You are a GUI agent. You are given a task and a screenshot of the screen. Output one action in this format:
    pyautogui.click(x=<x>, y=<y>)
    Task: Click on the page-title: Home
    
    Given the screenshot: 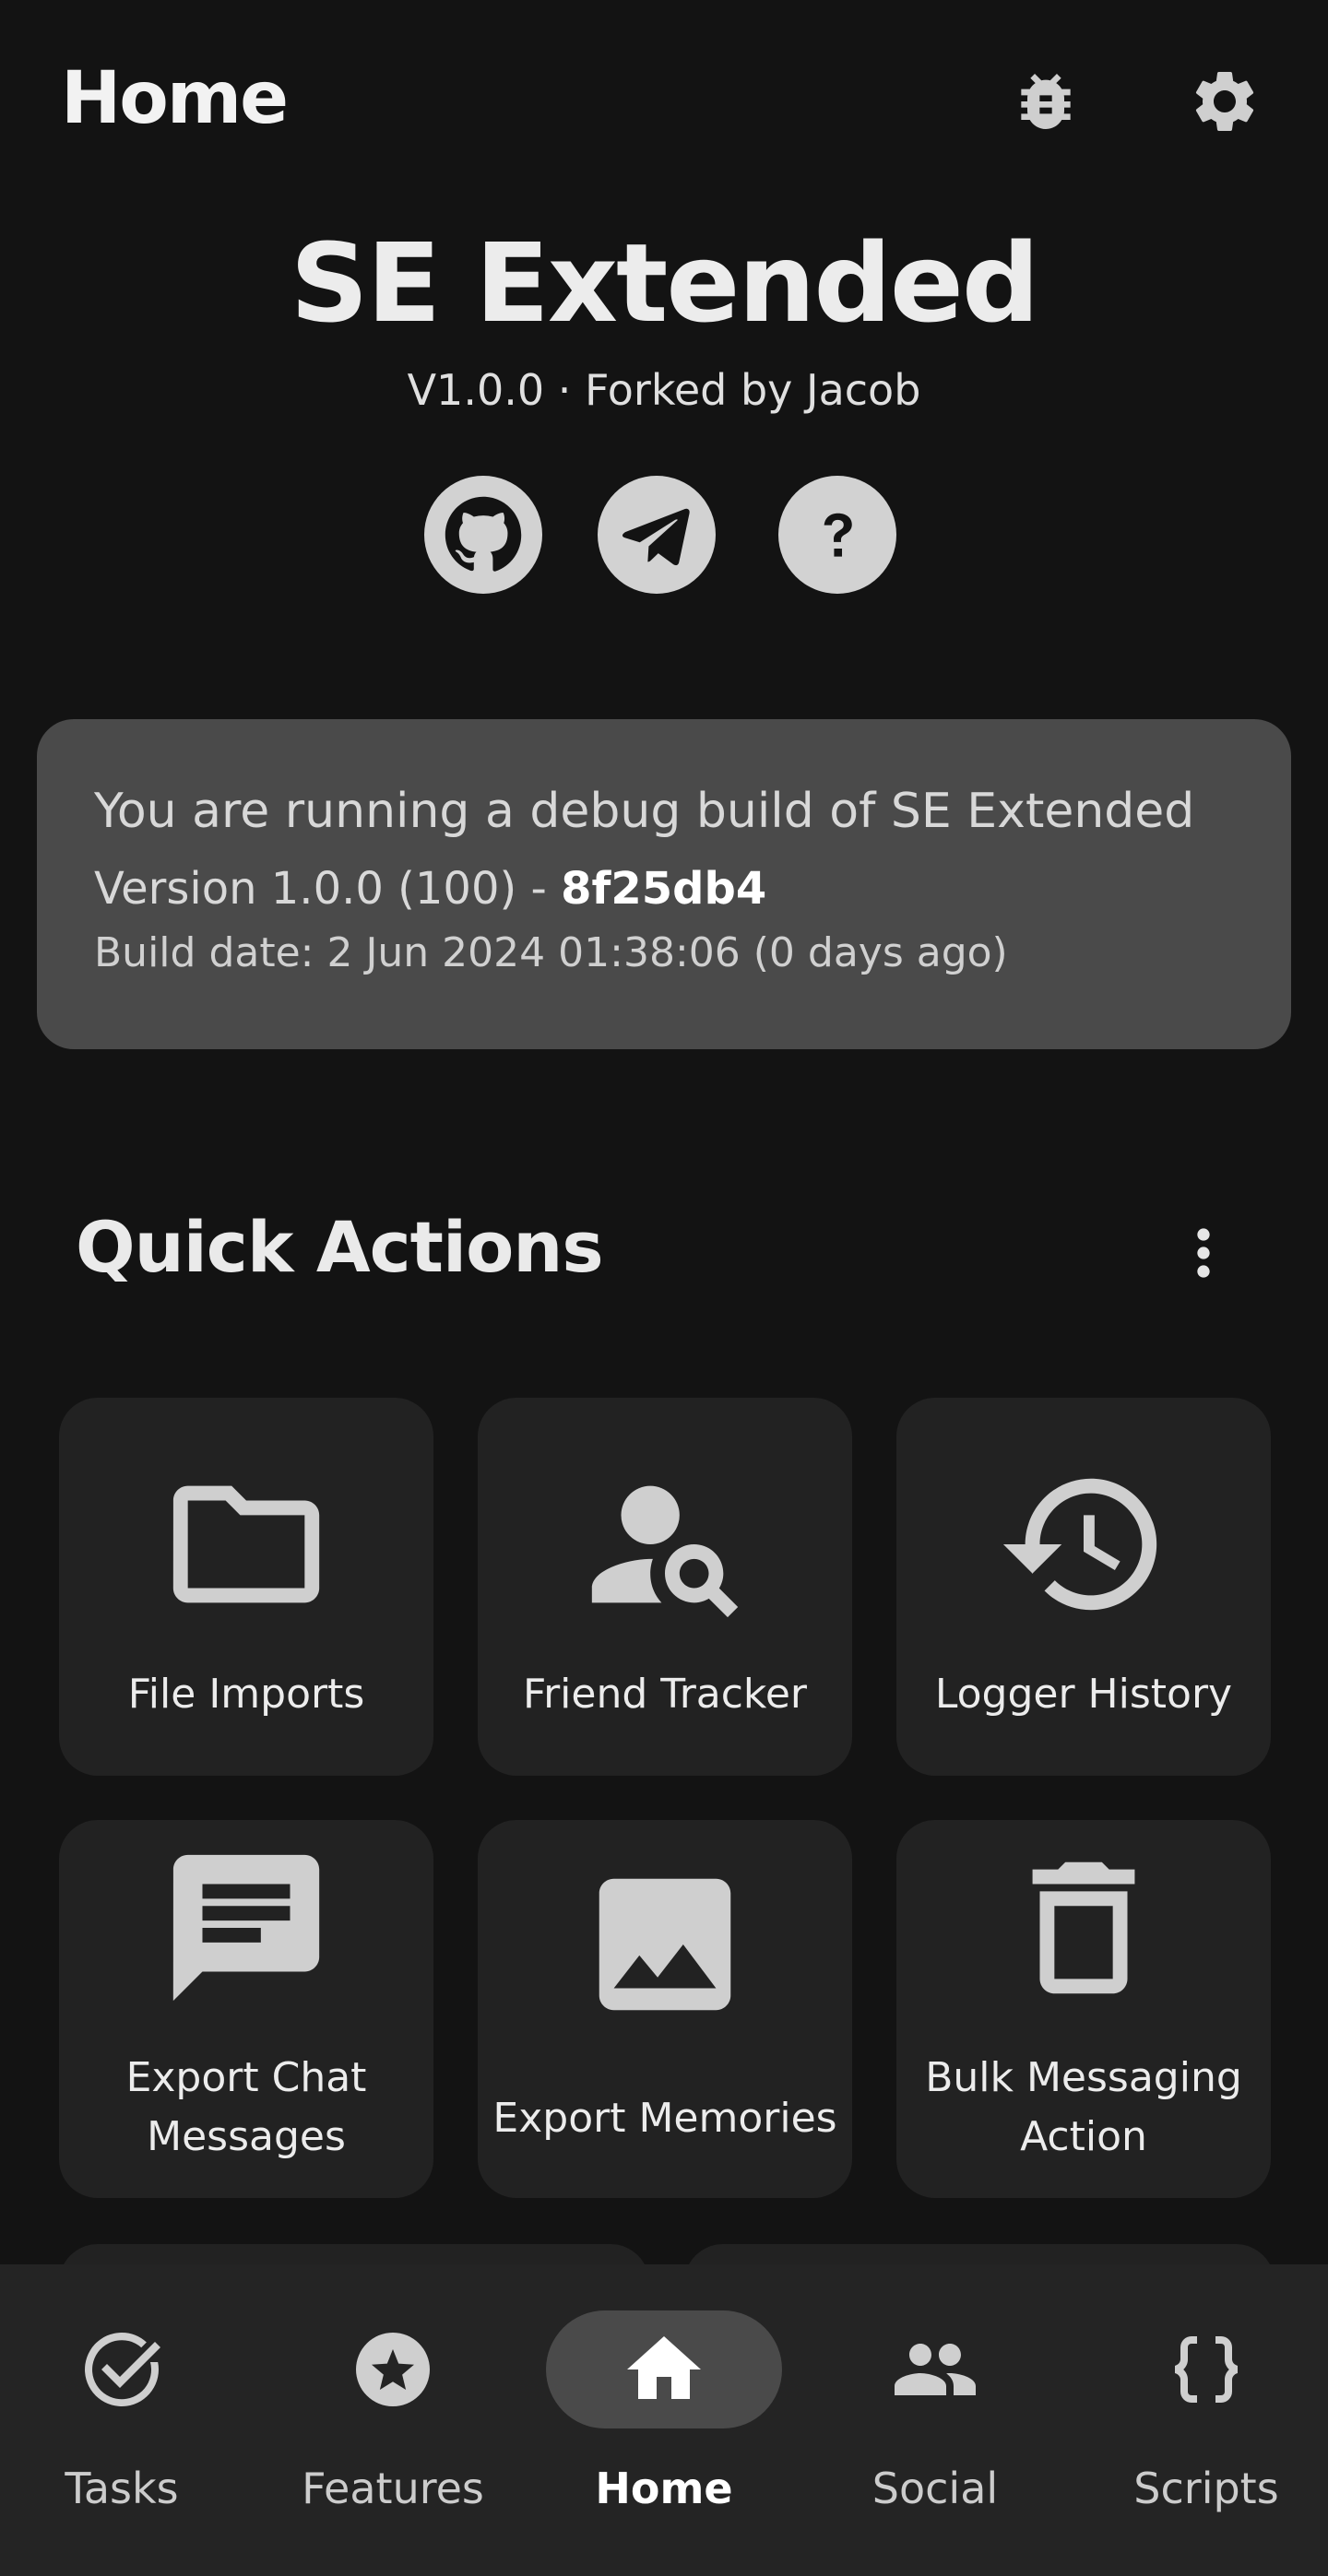 What is the action you would take?
    pyautogui.click(x=175, y=98)
    